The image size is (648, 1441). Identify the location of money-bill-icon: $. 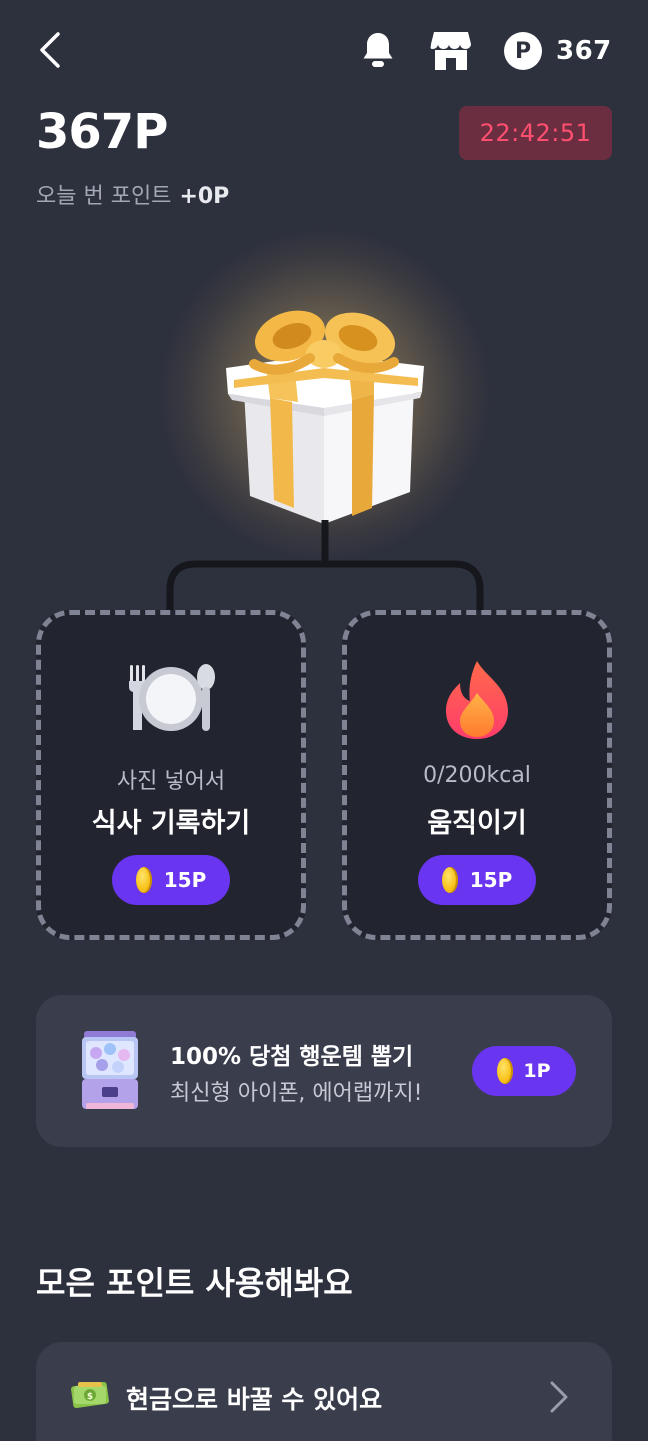
(90, 1395).